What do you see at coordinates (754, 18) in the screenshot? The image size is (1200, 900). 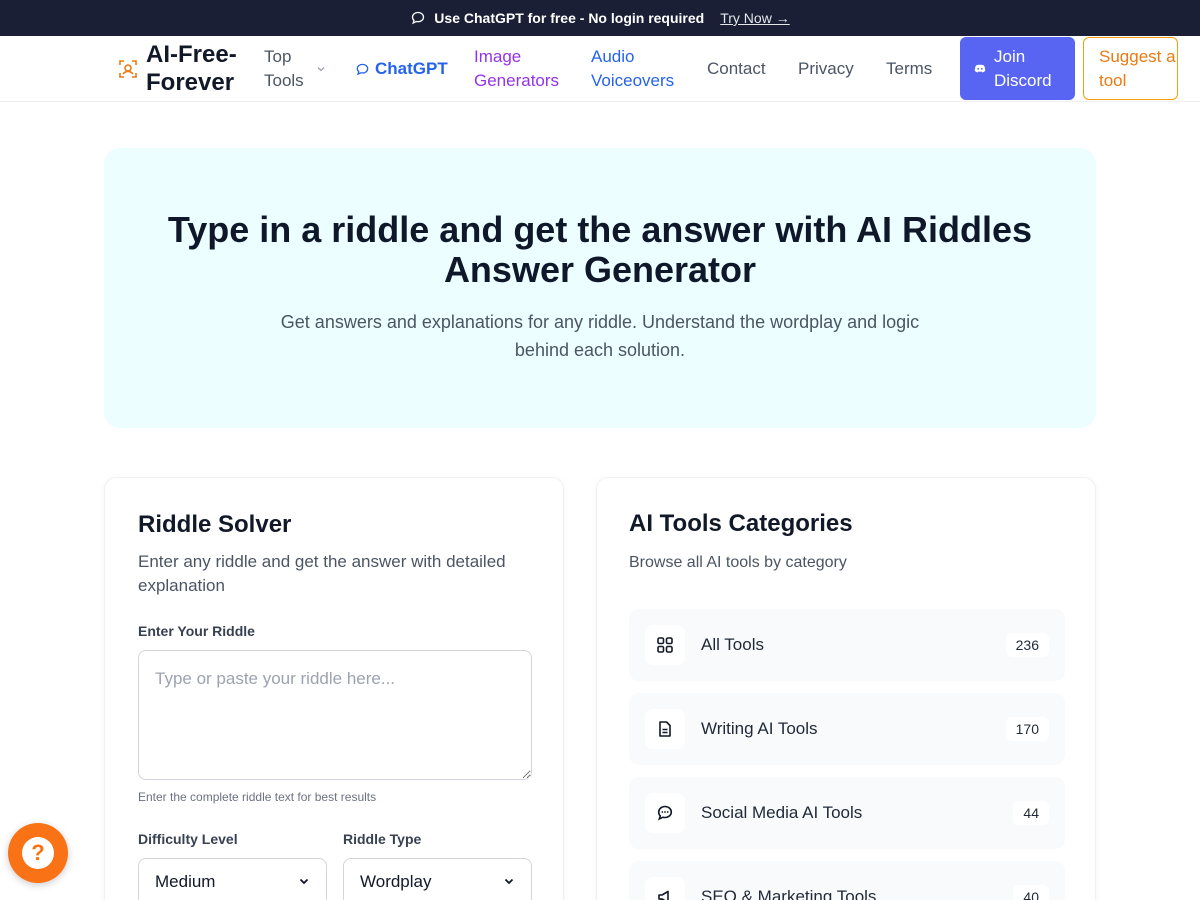 I see `try-now-link: Try Now →` at bounding box center [754, 18].